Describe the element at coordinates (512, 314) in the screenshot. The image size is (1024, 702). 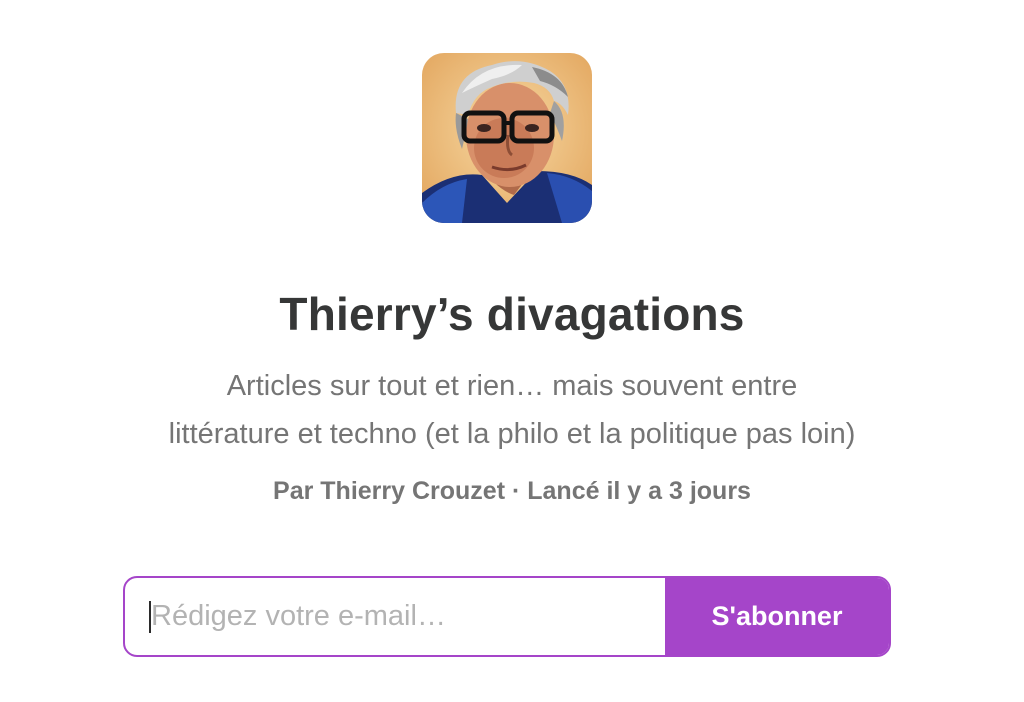
I see `publication-title: Thierry’s divagations` at that location.